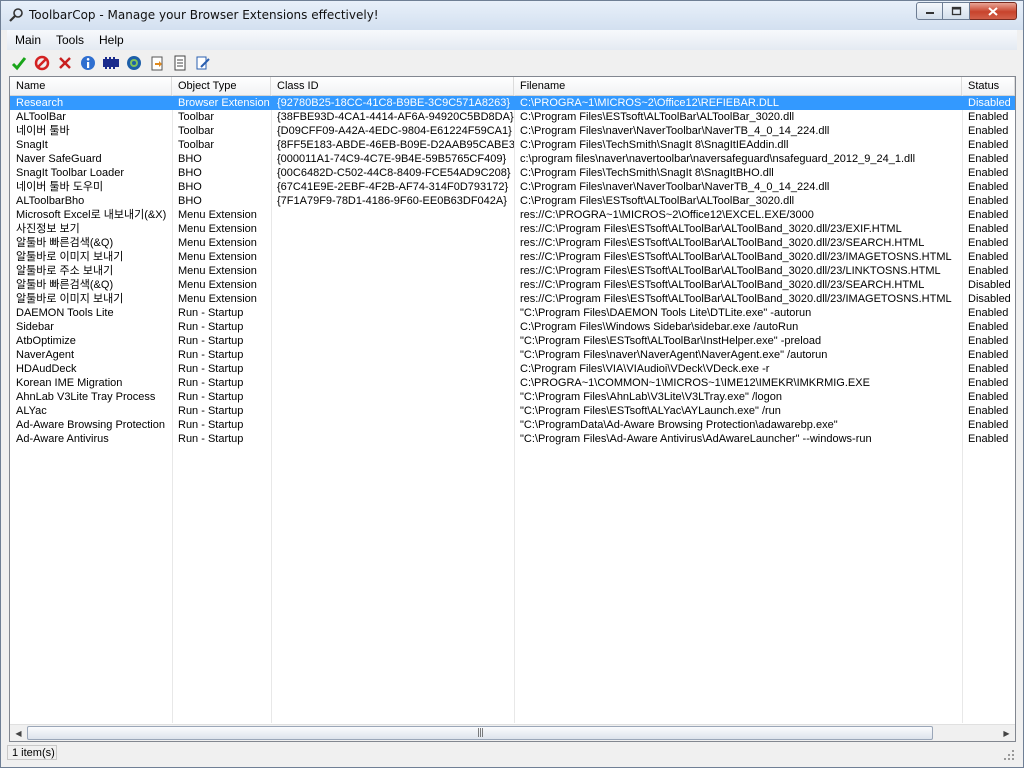 The width and height of the screenshot is (1024, 768). What do you see at coordinates (70, 40) in the screenshot?
I see `menu-tools: Tools` at bounding box center [70, 40].